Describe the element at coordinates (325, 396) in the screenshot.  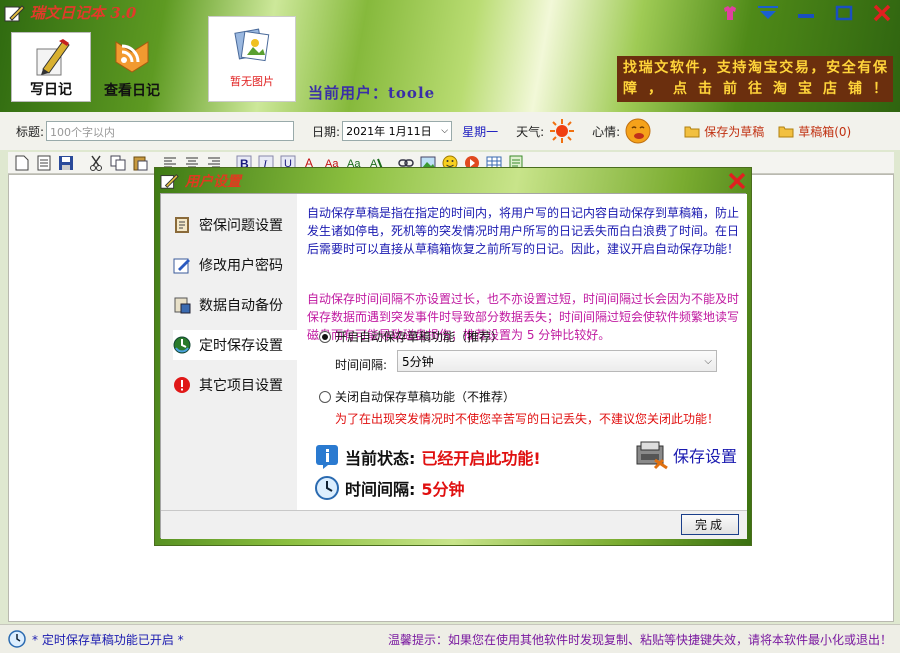
I see `radio-button-unchecked` at that location.